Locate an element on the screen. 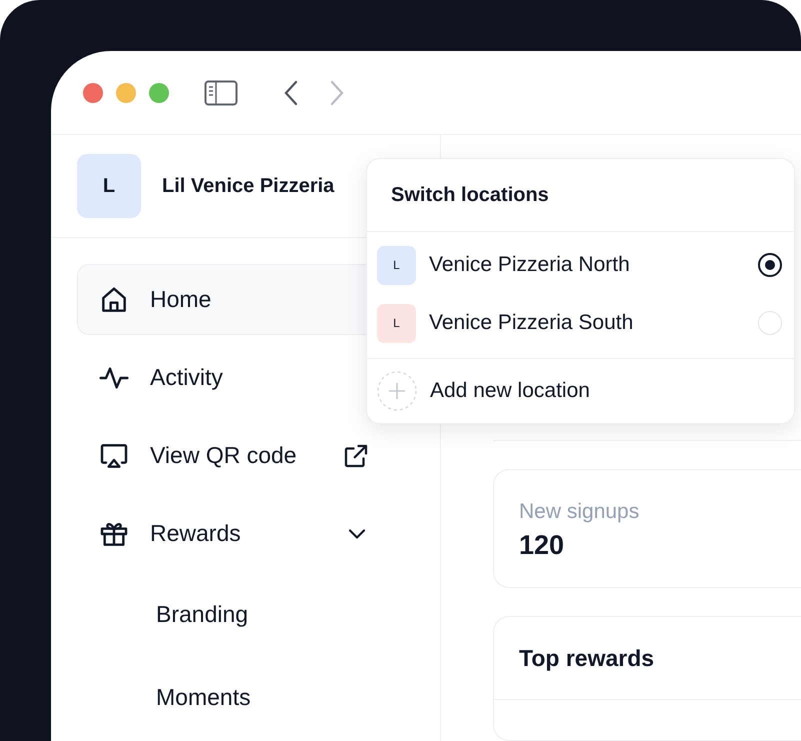  zoom-icon is located at coordinates (159, 92).